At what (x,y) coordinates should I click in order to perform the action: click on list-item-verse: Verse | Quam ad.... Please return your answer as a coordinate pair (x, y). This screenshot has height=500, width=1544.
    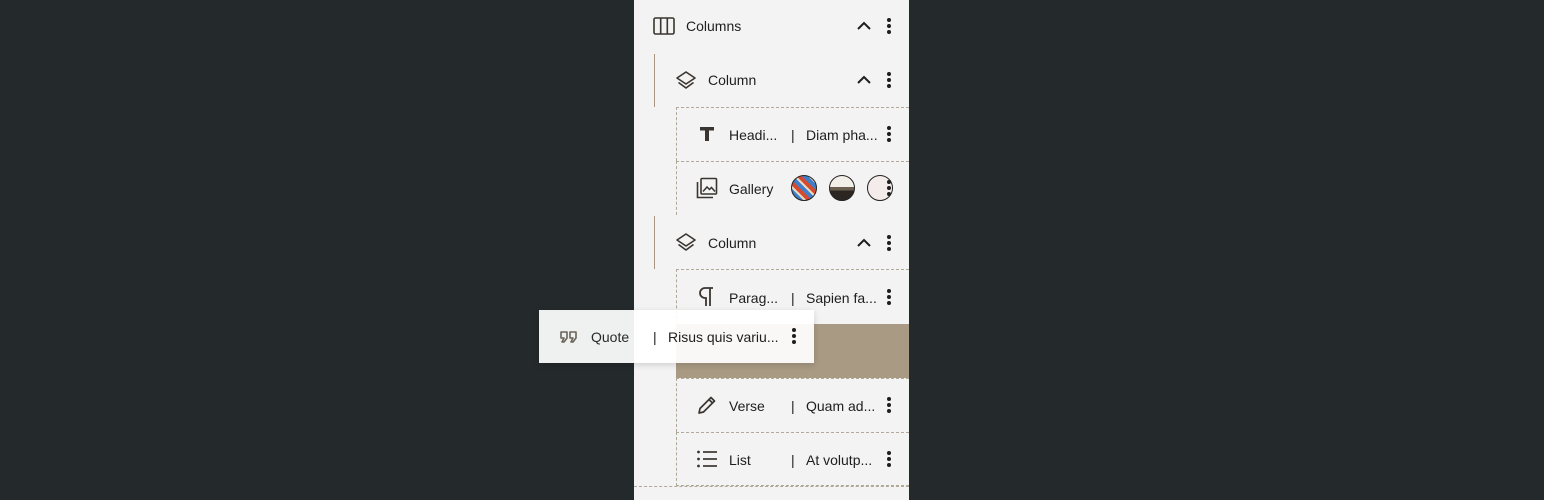
    Looking at the image, I should click on (792, 405).